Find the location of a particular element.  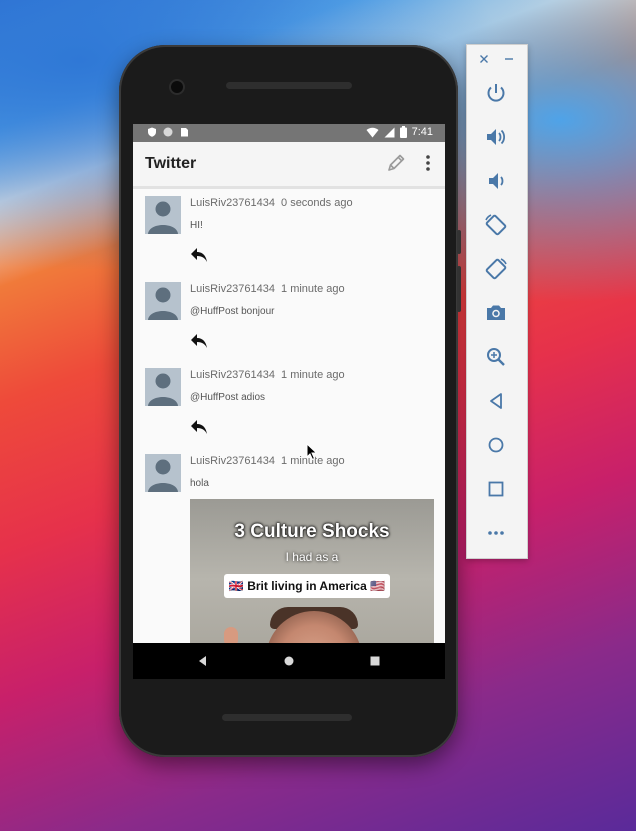

circle-notification-icon is located at coordinates (168, 132).